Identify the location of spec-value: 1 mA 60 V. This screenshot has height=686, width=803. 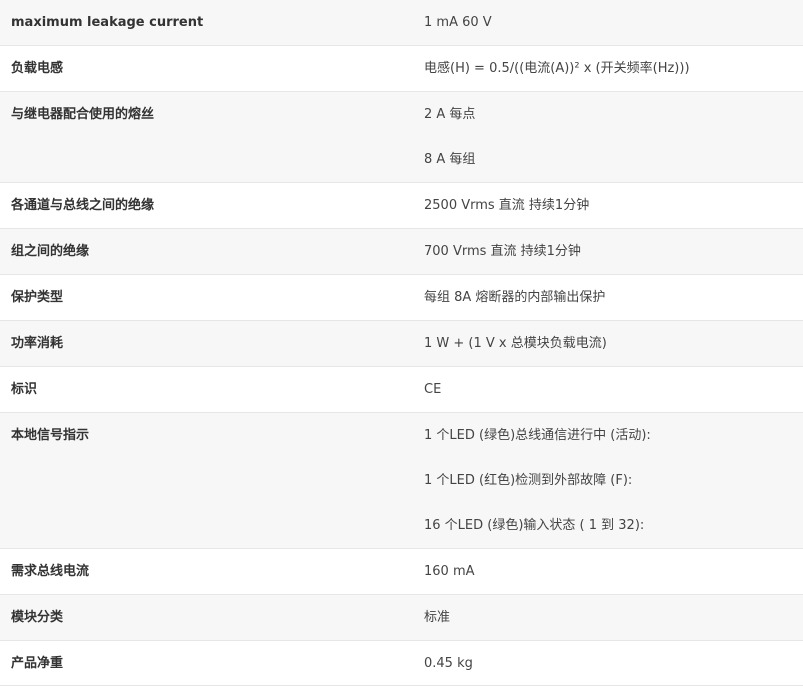
(458, 22).